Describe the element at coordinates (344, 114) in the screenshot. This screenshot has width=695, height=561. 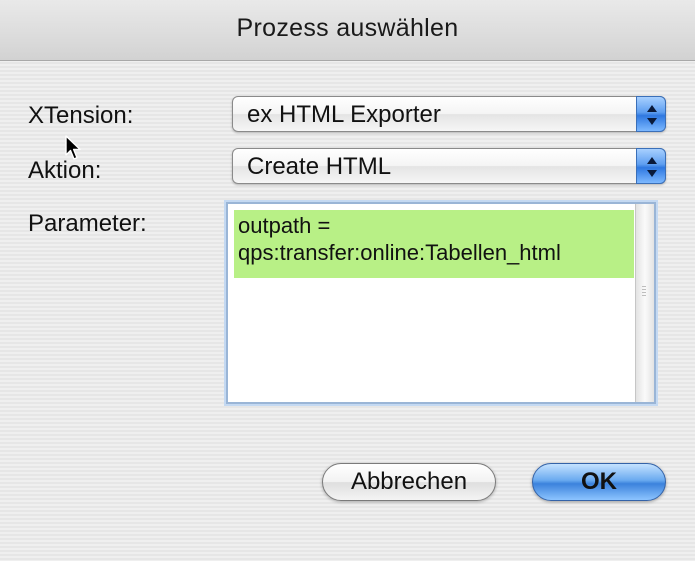
I see `xtension-popup-value: ex HTML Exporter` at that location.